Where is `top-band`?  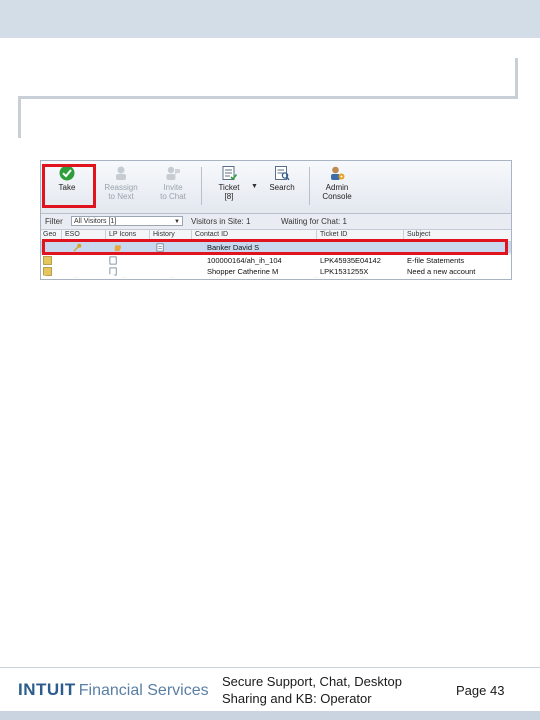 top-band is located at coordinates (270, 19).